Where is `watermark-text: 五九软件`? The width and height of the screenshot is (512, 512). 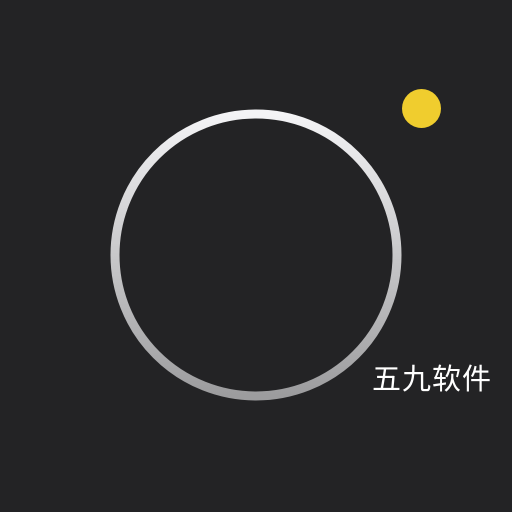 watermark-text: 五九软件 is located at coordinates (432, 379).